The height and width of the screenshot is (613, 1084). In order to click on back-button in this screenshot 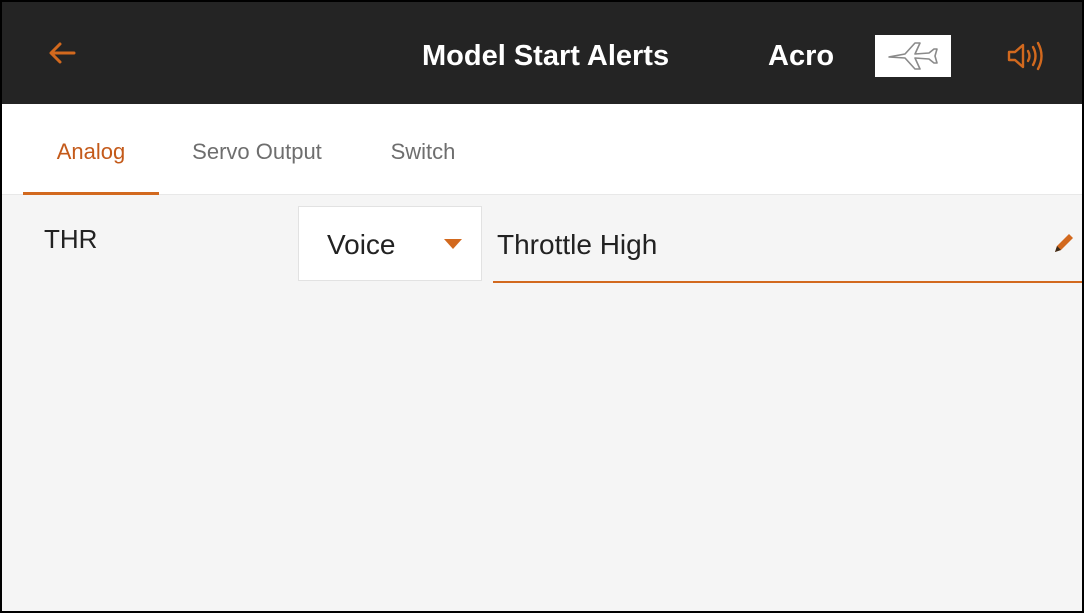, I will do `click(62, 53)`.